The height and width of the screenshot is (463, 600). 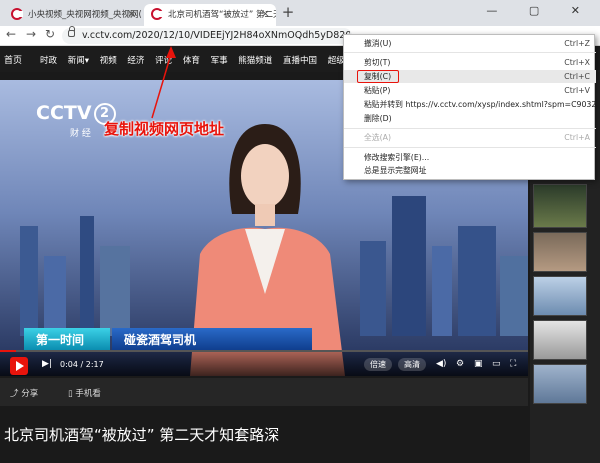 I want to click on menu-item-cut: 剪切(T) Ctrl+X, so click(x=470, y=62).